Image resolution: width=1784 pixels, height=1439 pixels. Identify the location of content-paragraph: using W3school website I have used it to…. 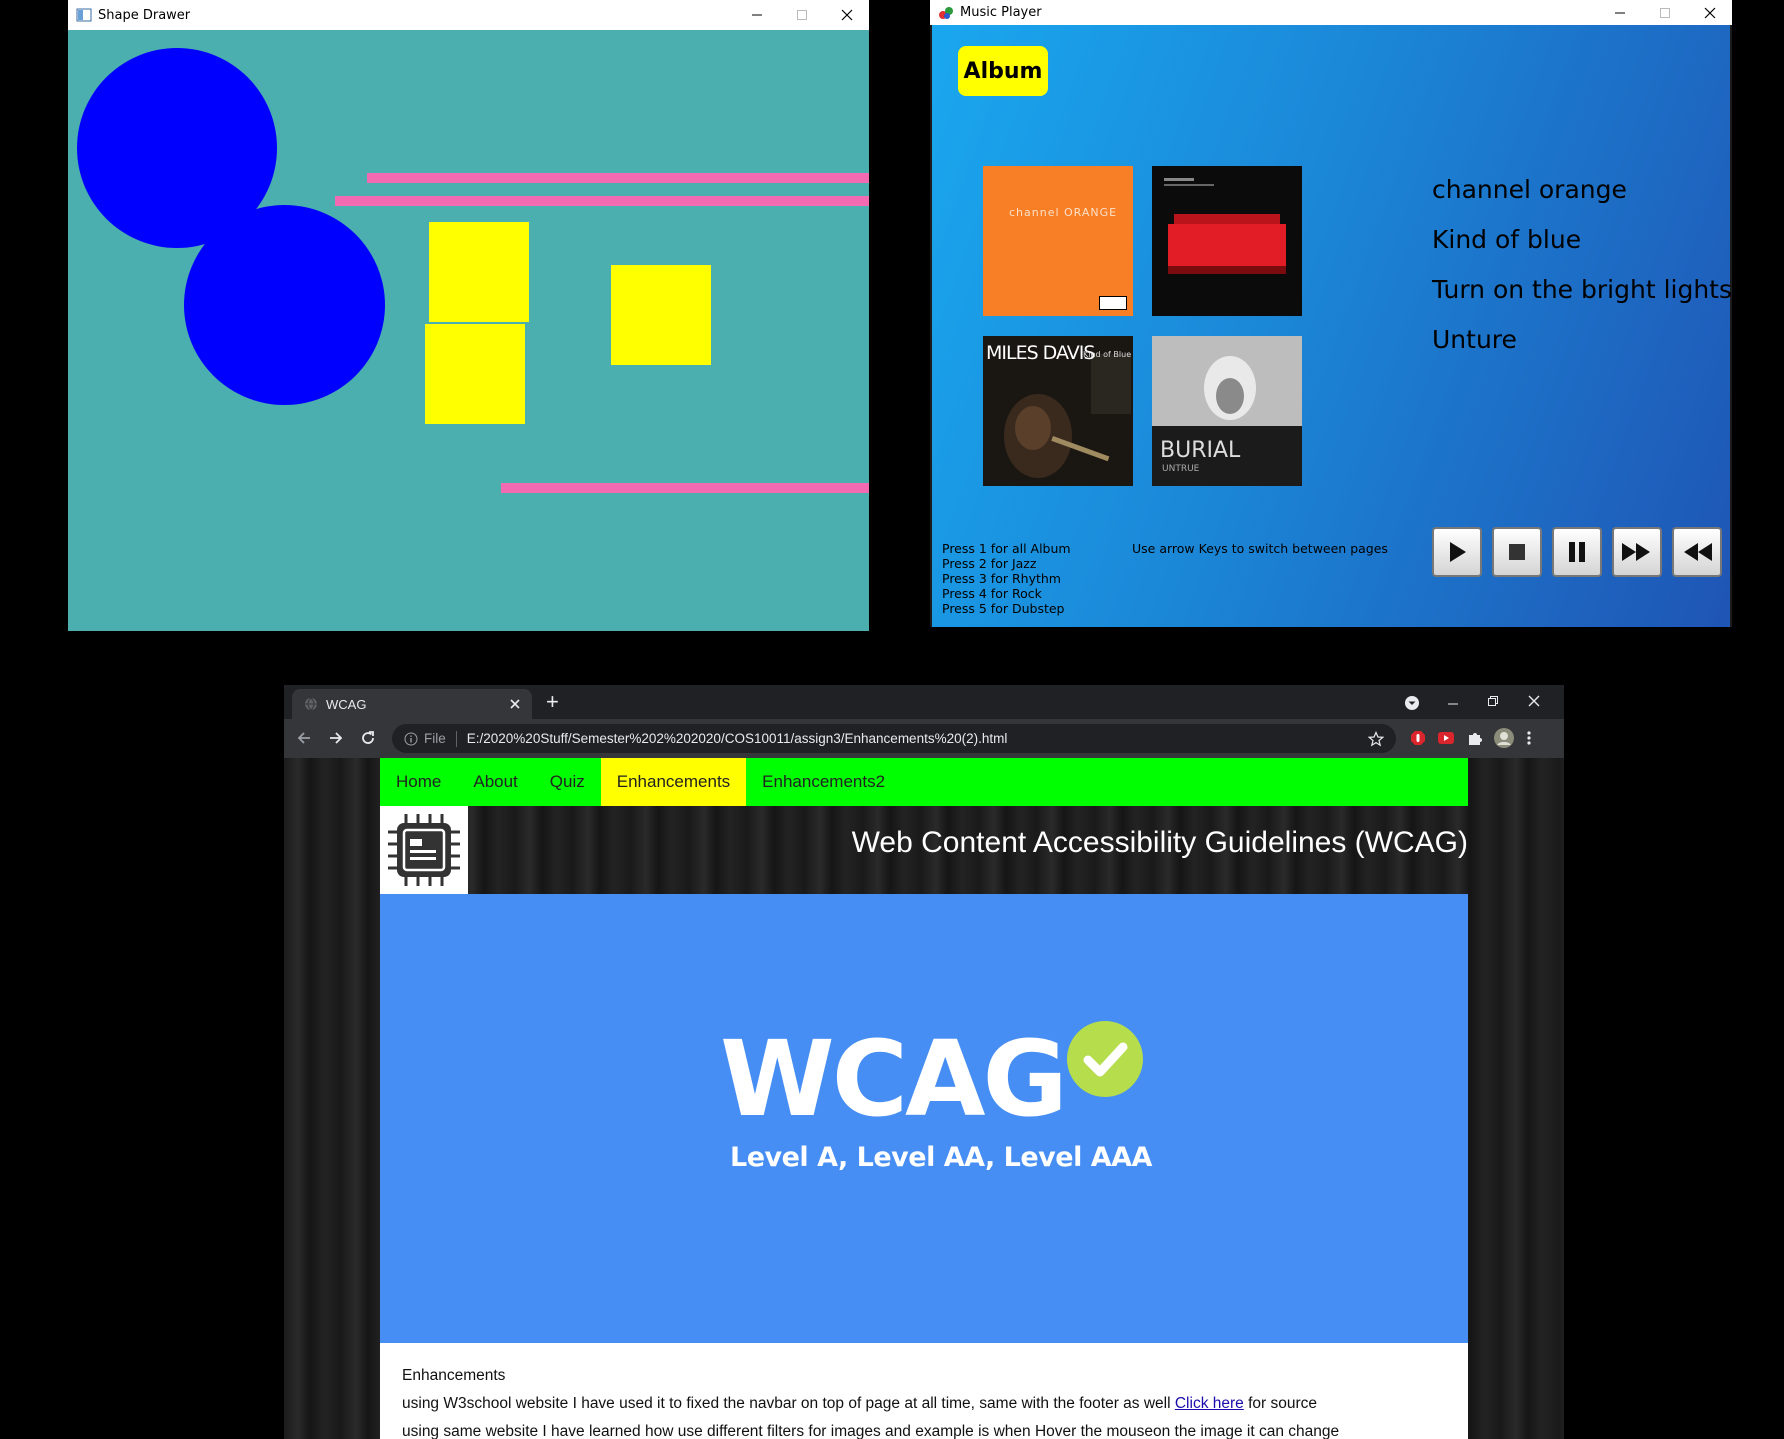
(924, 1404).